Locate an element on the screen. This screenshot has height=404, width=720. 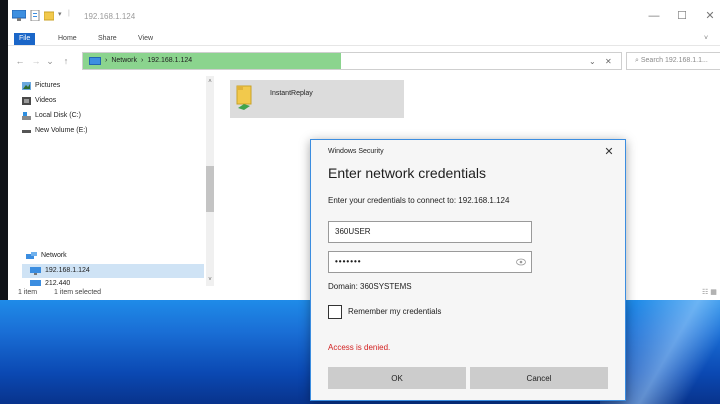
username-field: 360USER is located at coordinates (430, 232).